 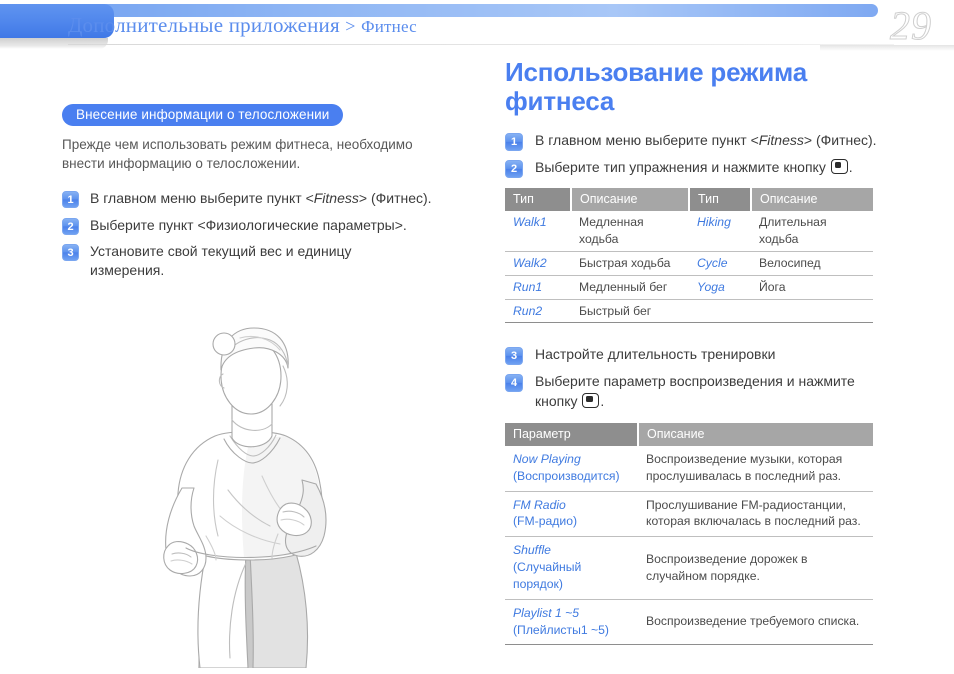 I want to click on cell-parameter: FM Radio (FM-радио), so click(x=571, y=514).